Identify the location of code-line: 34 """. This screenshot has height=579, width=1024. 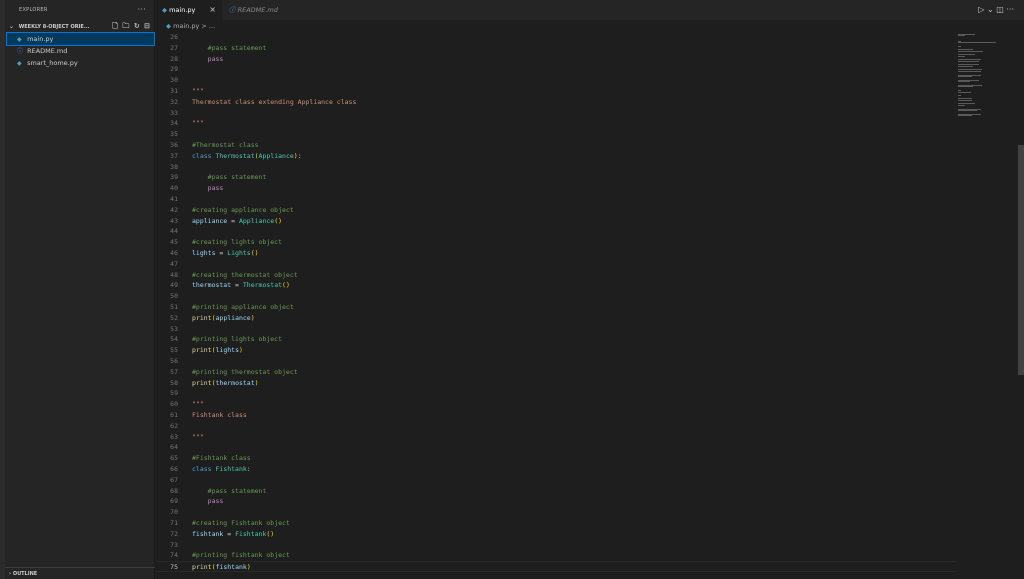
(556, 123).